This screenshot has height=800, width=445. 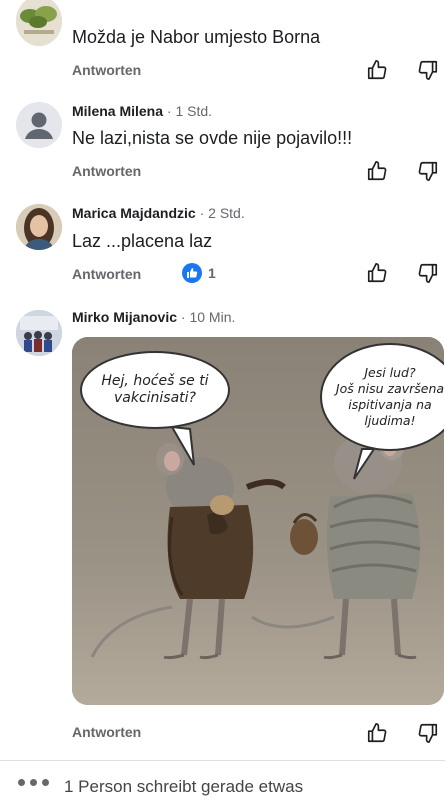 What do you see at coordinates (184, 786) in the screenshot?
I see `typing-text: 1 Person schreibt gerade etwas` at bounding box center [184, 786].